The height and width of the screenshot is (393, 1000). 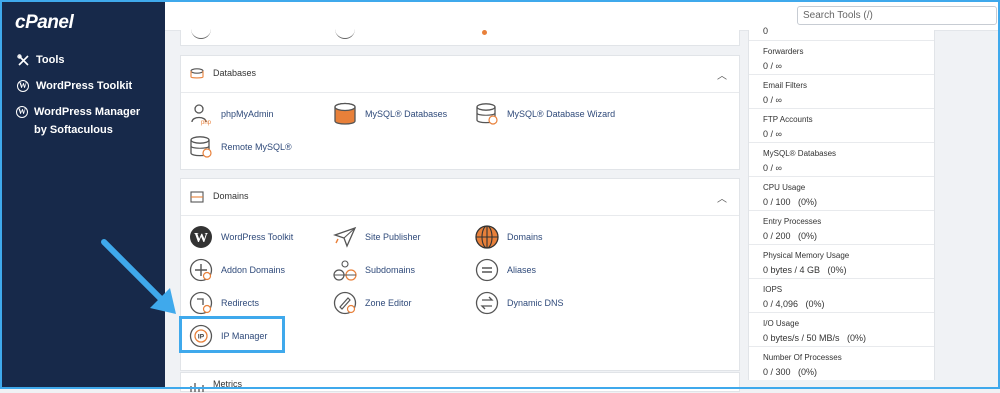 I want to click on tool-zone-editor: Zone Editor, so click(x=372, y=303).